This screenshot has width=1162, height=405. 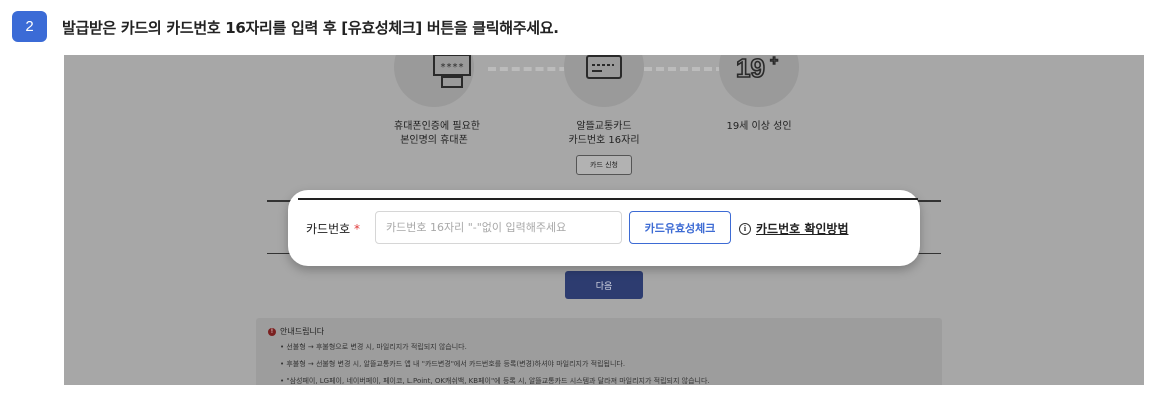 What do you see at coordinates (684, 69) in the screenshot?
I see `dashed-connector` at bounding box center [684, 69].